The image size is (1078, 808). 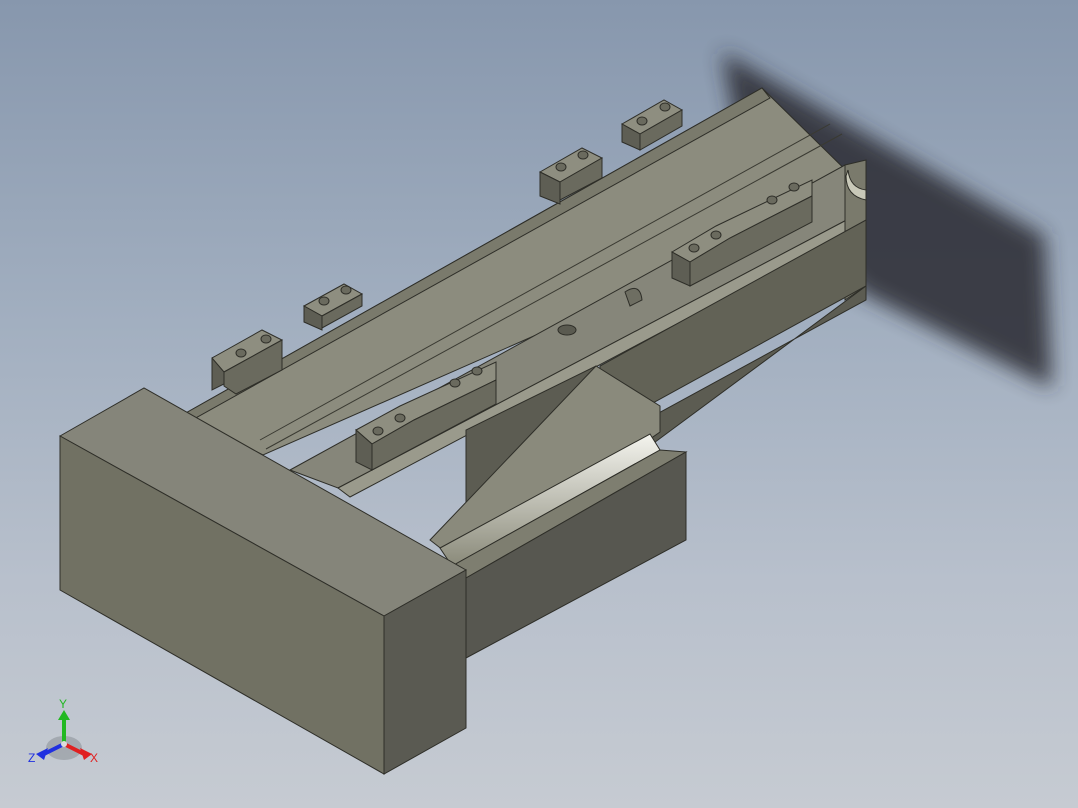 What do you see at coordinates (31, 758) in the screenshot?
I see `triad-z-label: Z` at bounding box center [31, 758].